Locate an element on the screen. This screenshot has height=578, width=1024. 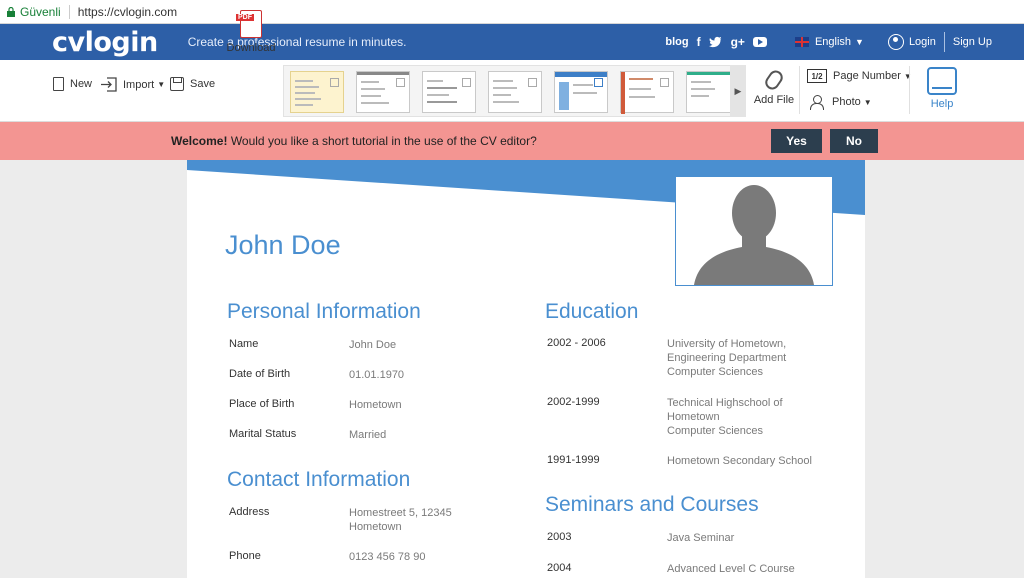
uk-flag-icon is located at coordinates (801, 42).